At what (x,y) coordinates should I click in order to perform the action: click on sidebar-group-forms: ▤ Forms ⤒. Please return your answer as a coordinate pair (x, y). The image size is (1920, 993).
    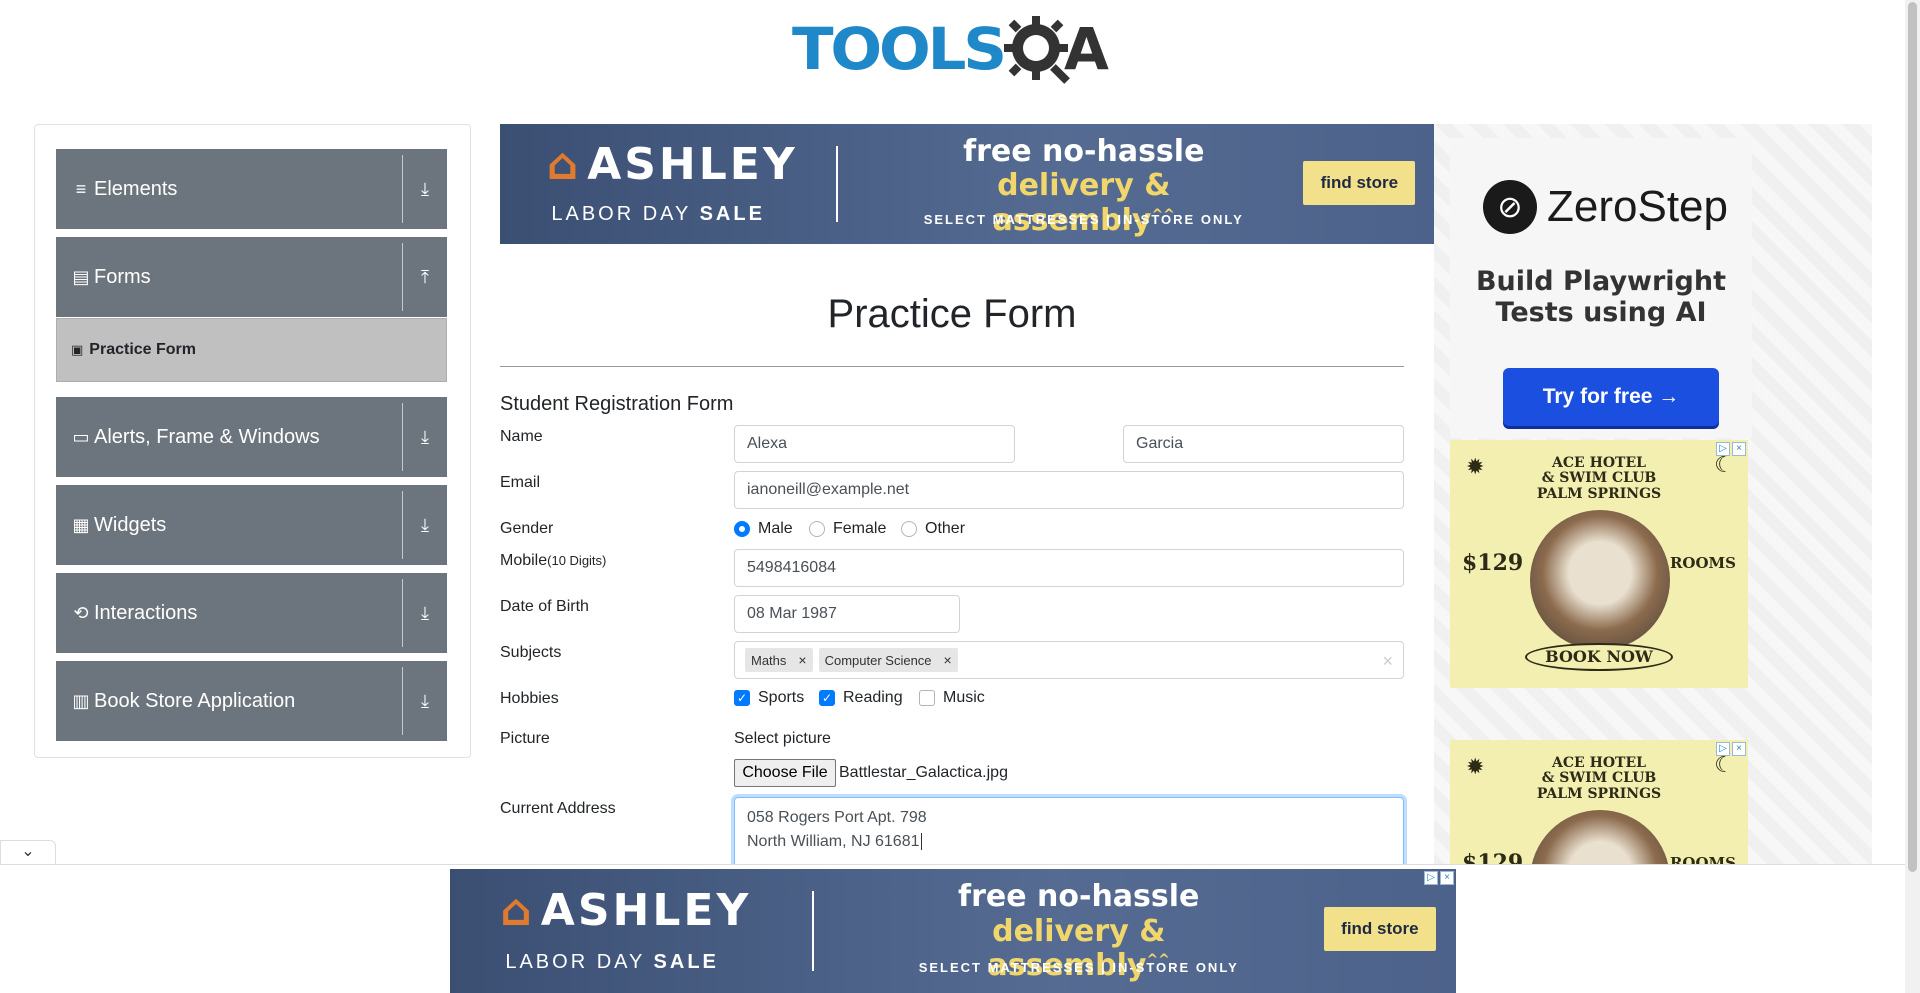
    Looking at the image, I should click on (251, 277).